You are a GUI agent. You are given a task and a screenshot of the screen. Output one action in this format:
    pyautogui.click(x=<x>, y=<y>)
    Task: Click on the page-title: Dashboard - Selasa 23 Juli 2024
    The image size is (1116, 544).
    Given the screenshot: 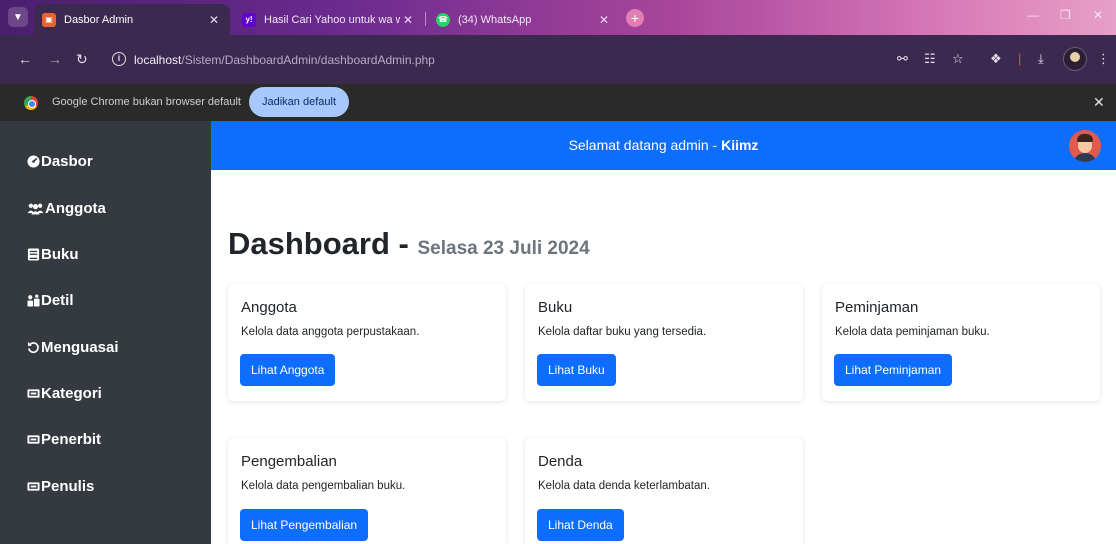 What is the action you would take?
    pyautogui.click(x=409, y=244)
    